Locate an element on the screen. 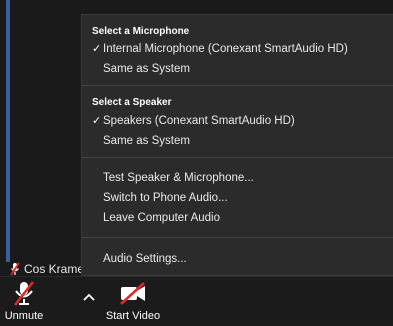 The height and width of the screenshot is (326, 393). participant-name: Cos Kramer is located at coordinates (56, 269).